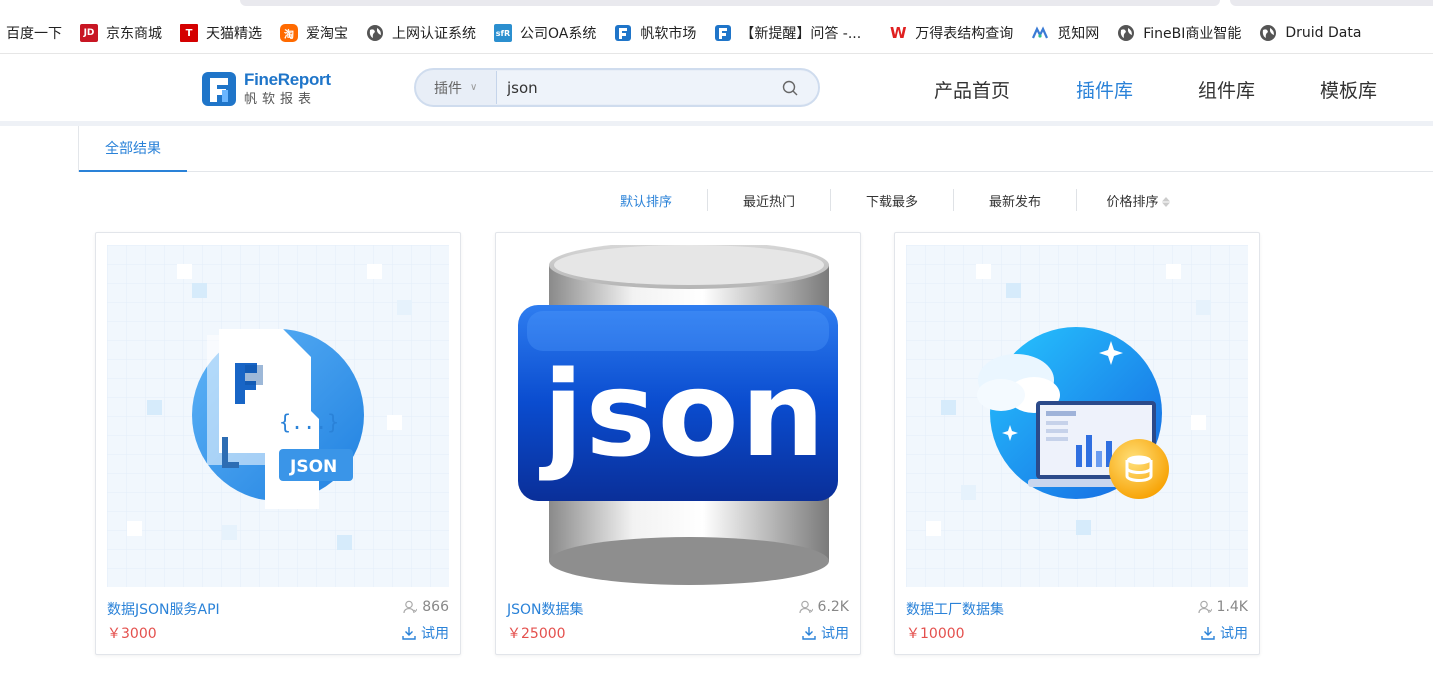 The image size is (1433, 687). I want to click on plugin-thumbnail, so click(1077, 416).